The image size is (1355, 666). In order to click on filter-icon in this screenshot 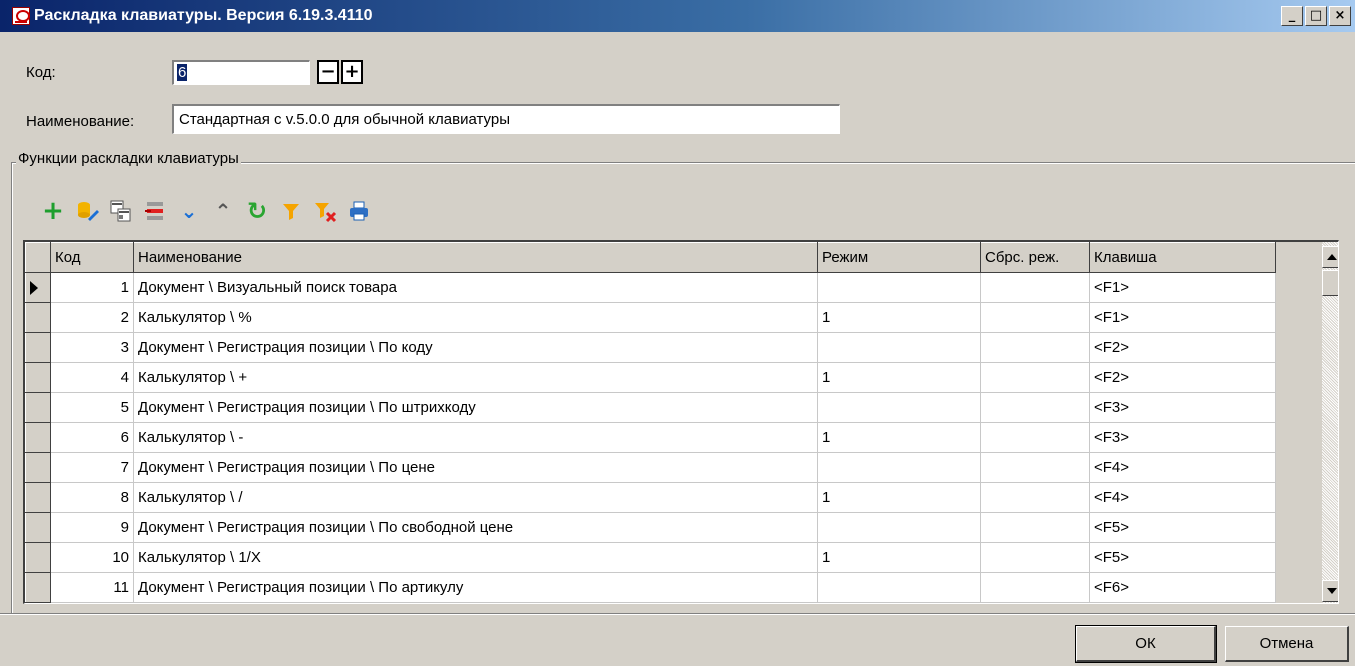, I will do `click(291, 211)`.